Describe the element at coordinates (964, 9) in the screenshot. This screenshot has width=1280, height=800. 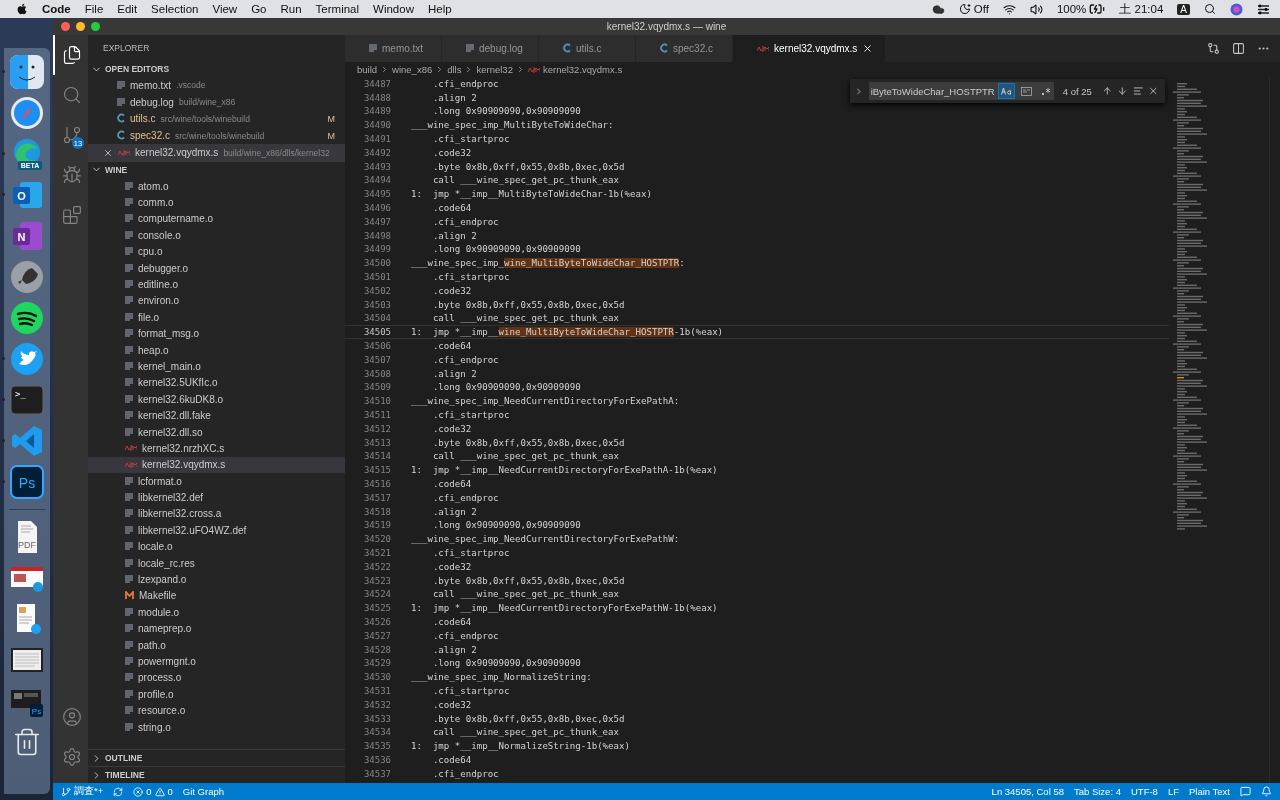
I see `focus-icon` at that location.